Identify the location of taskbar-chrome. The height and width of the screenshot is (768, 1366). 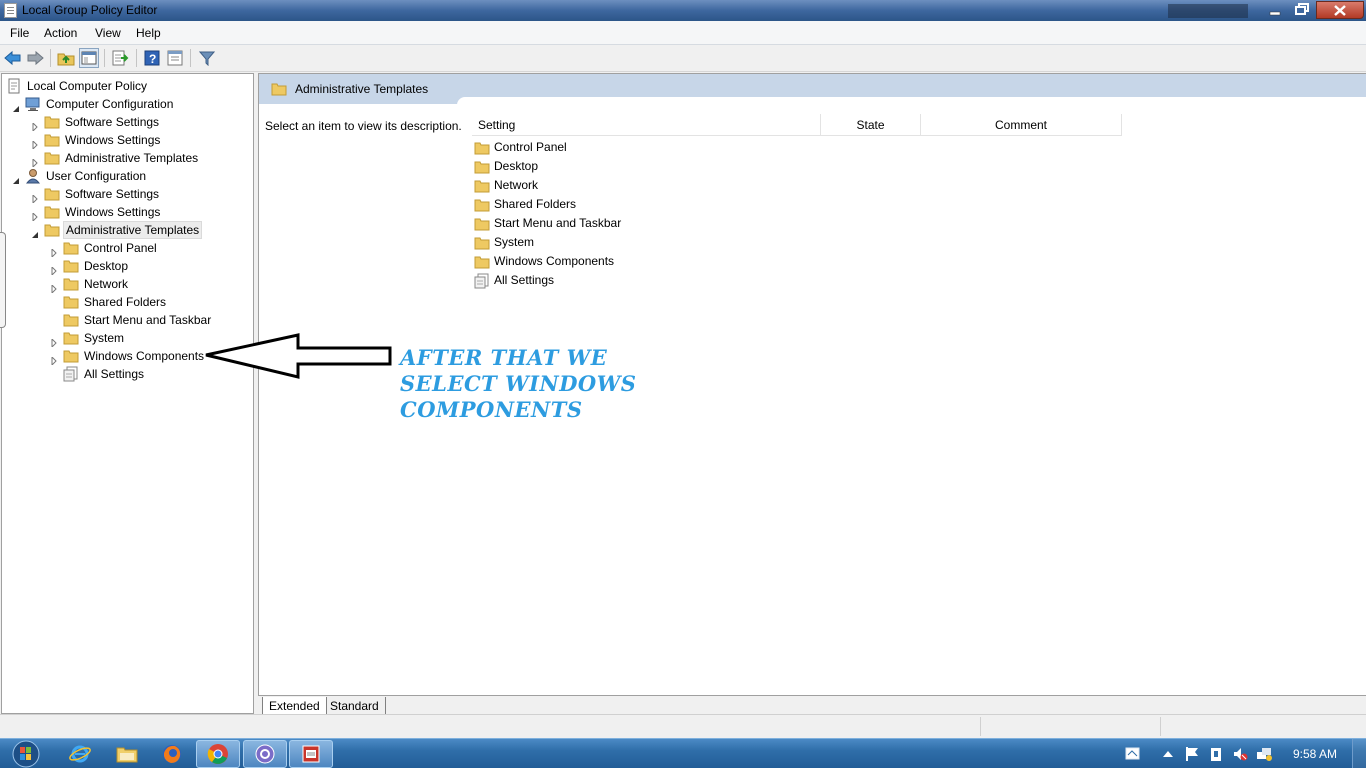
(218, 754).